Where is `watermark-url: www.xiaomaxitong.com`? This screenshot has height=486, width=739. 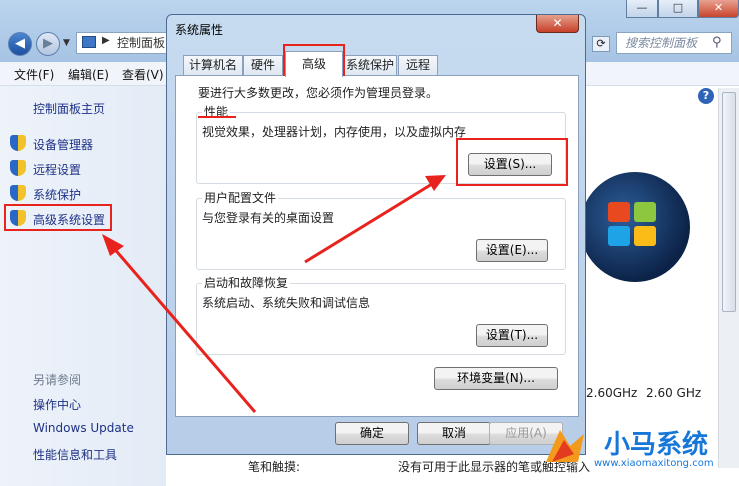 watermark-url: www.xiaomaxitong.com is located at coordinates (654, 463).